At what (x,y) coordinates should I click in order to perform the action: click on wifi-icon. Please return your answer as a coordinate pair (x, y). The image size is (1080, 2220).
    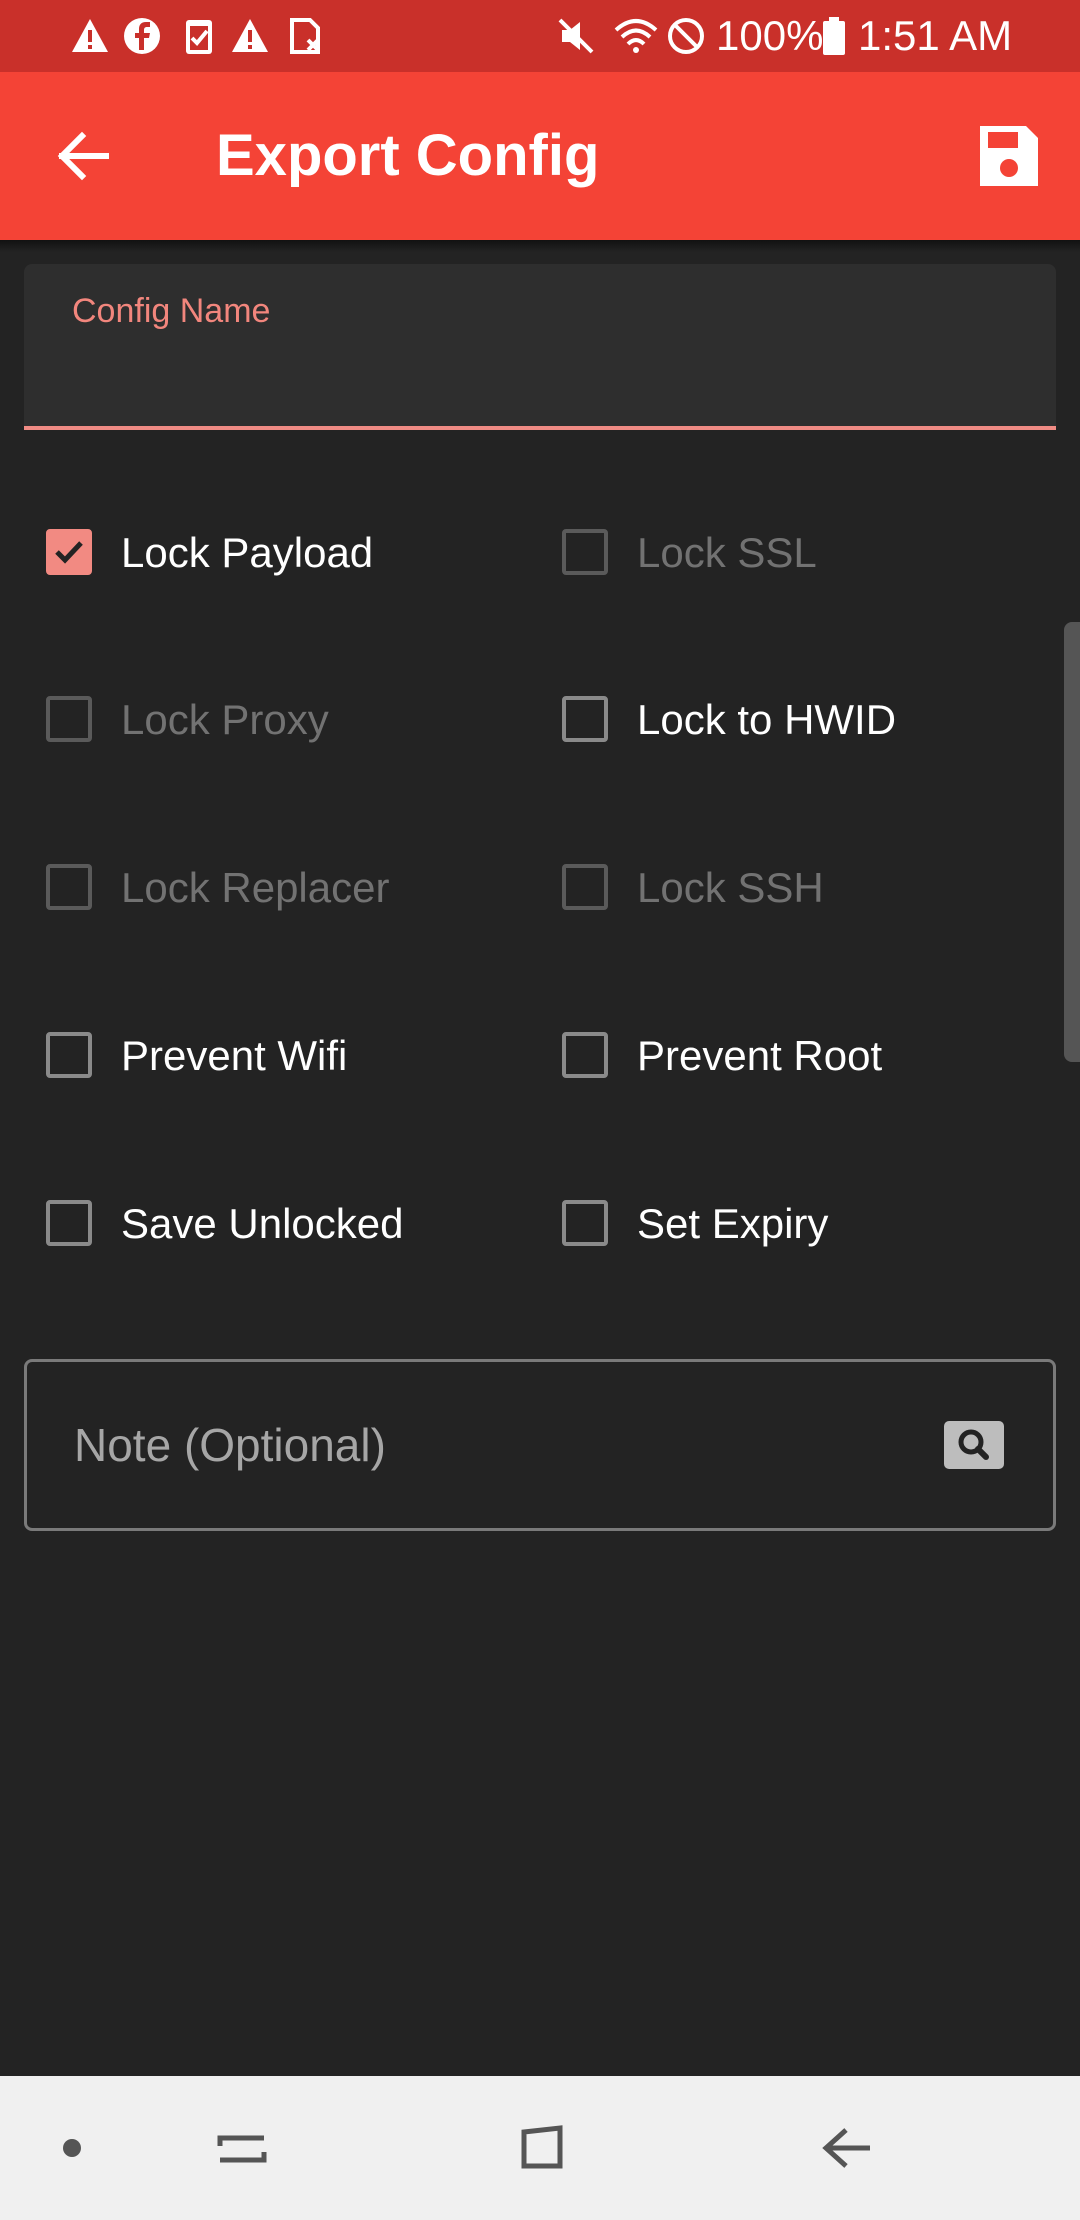
    Looking at the image, I should click on (636, 36).